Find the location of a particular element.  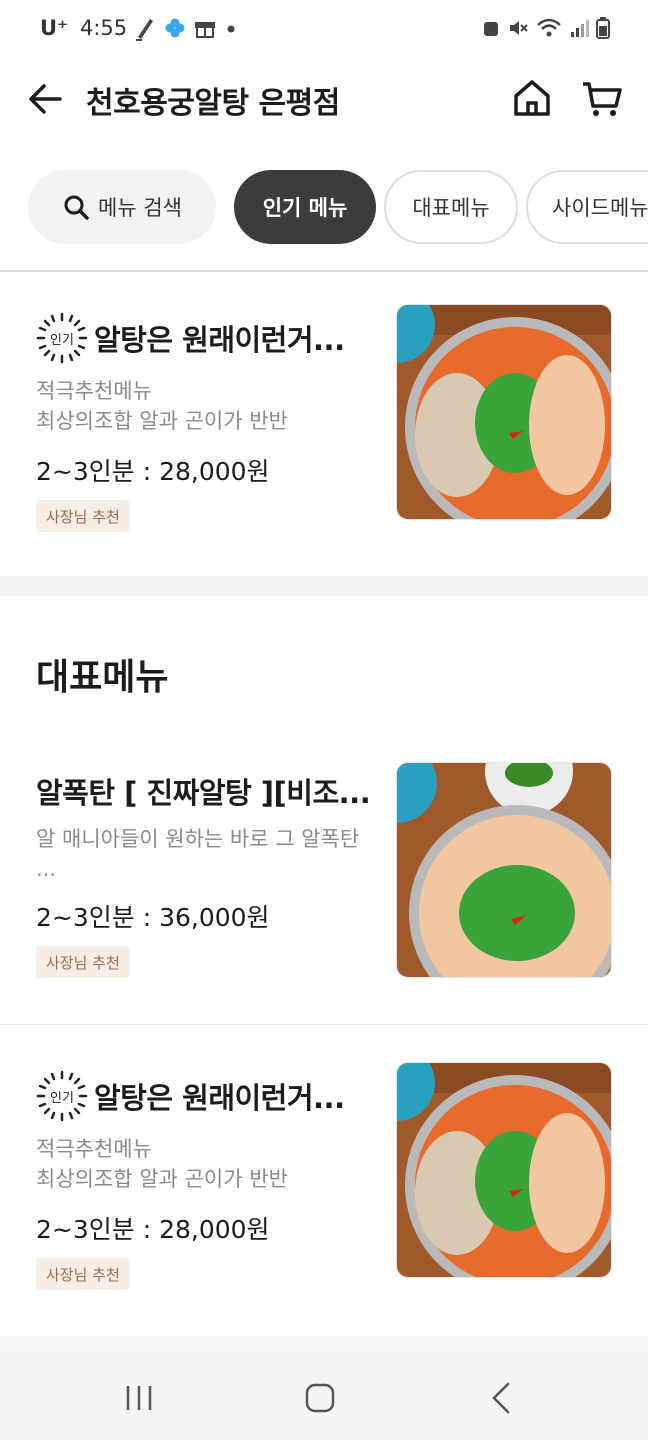

tab-representative-menu: 대표메뉴 is located at coordinates (451, 207).